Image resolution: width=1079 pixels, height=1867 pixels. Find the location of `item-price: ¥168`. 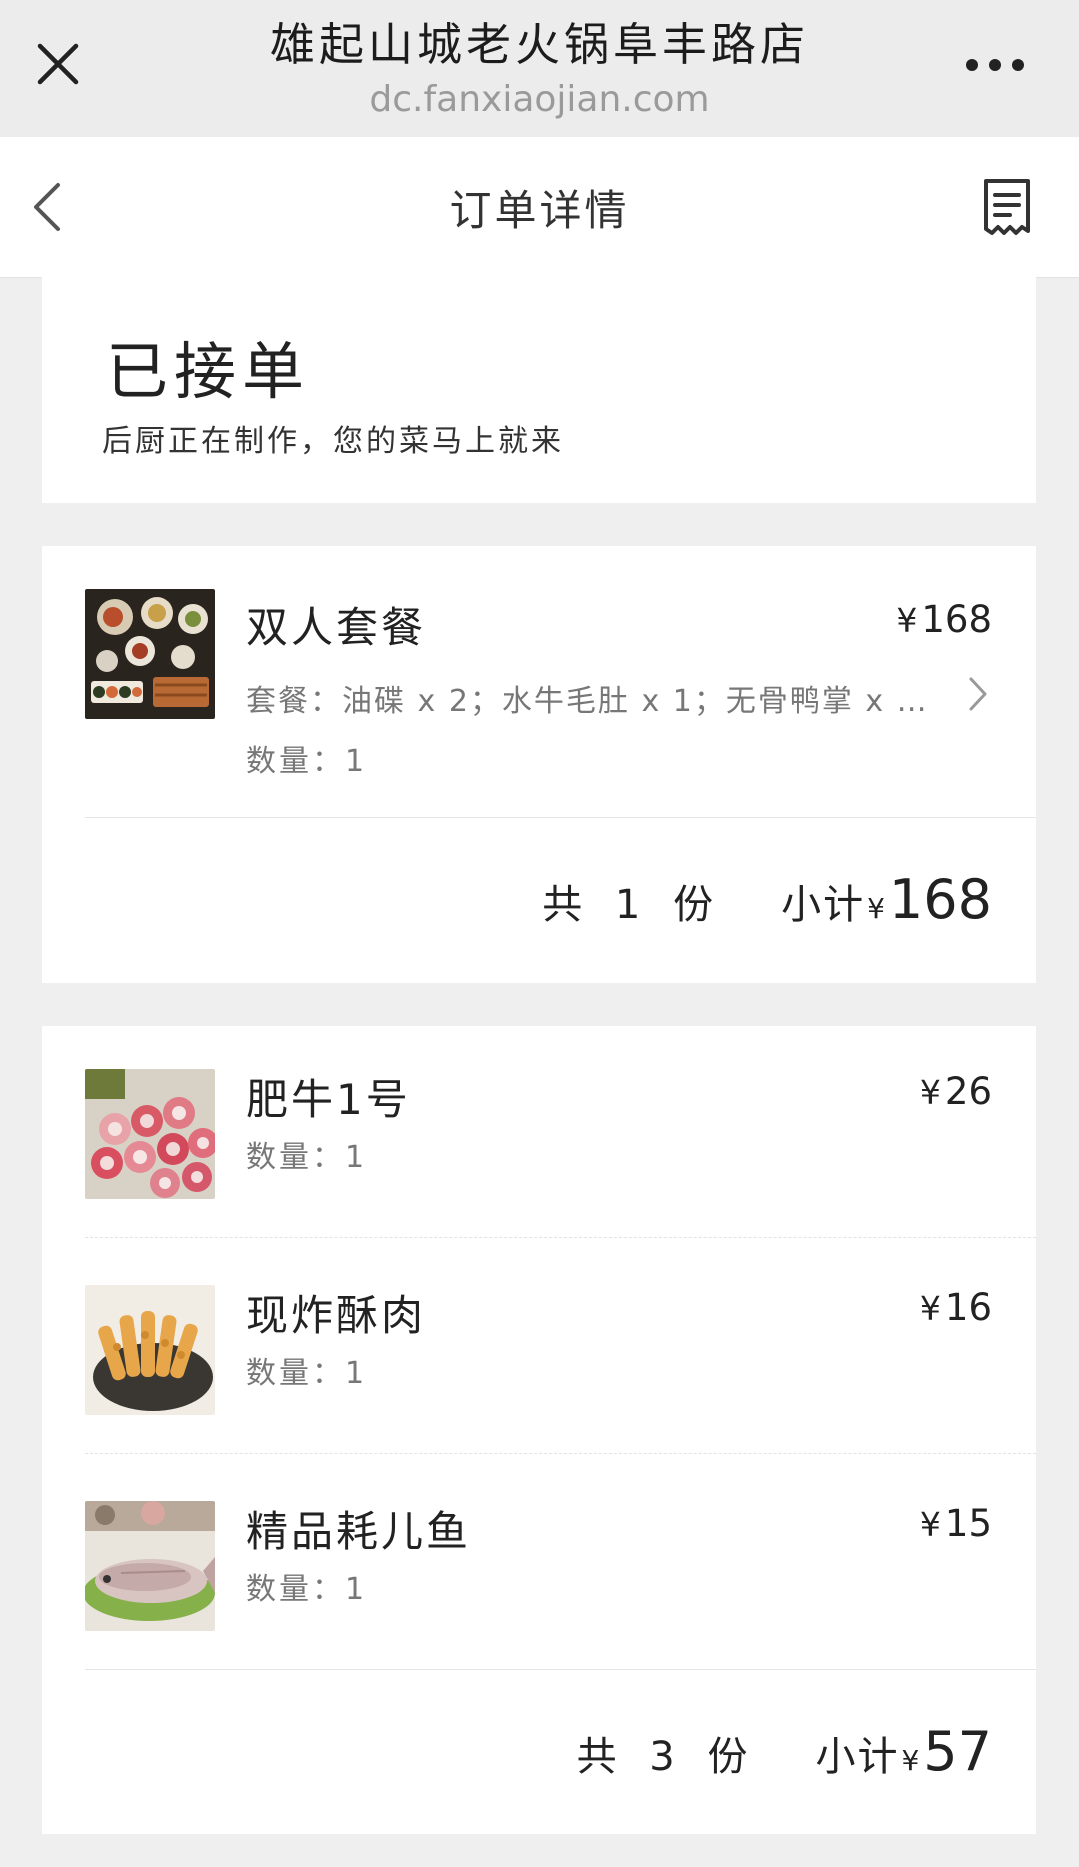

item-price: ¥168 is located at coordinates (944, 619).